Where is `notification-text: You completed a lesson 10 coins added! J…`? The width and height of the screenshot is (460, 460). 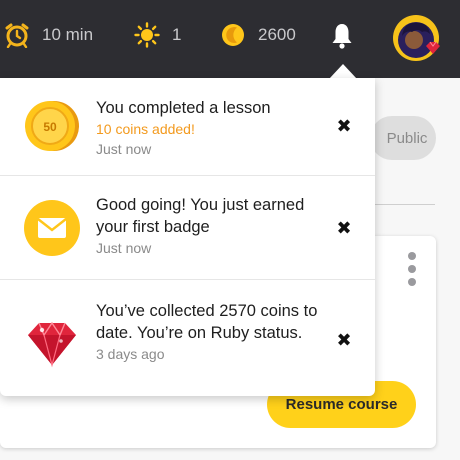 notification-text: You completed a lesson 10 coins added! J… is located at coordinates (212, 128).